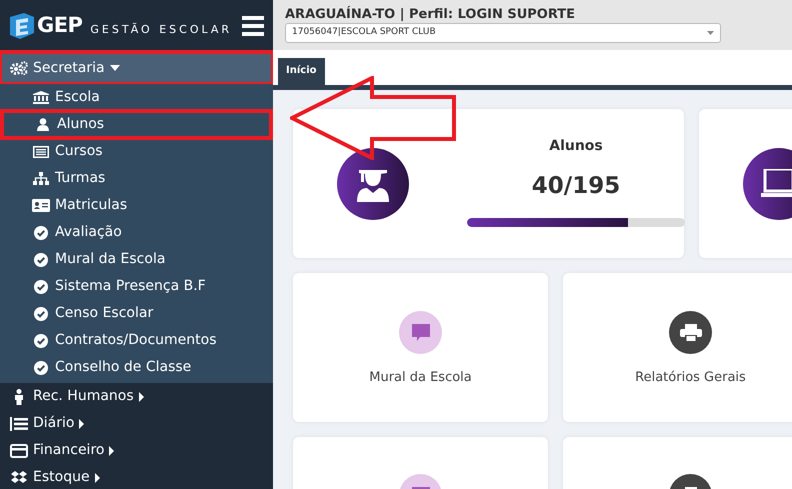 This screenshot has height=489, width=792. I want to click on sidebar-item: Rec. Humanos, so click(136, 396).